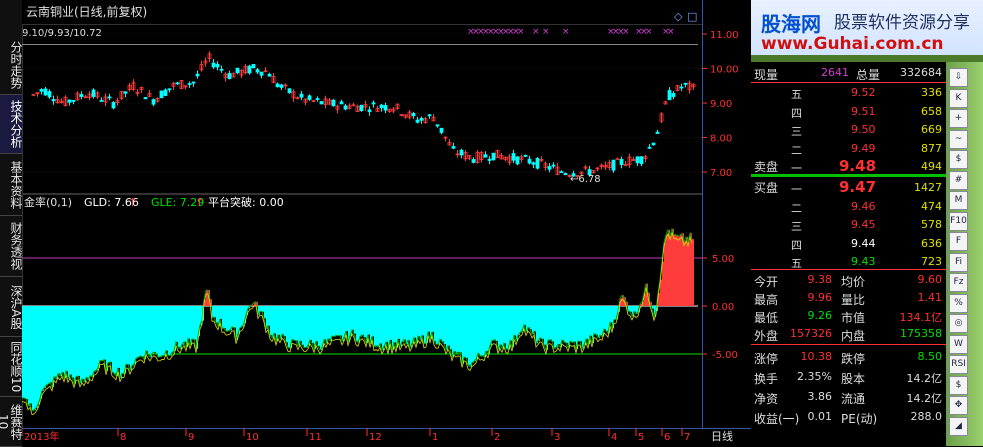 This screenshot has height=447, width=983. What do you see at coordinates (11, 65) in the screenshot?
I see `left-tab-1: 分时走势` at bounding box center [11, 65].